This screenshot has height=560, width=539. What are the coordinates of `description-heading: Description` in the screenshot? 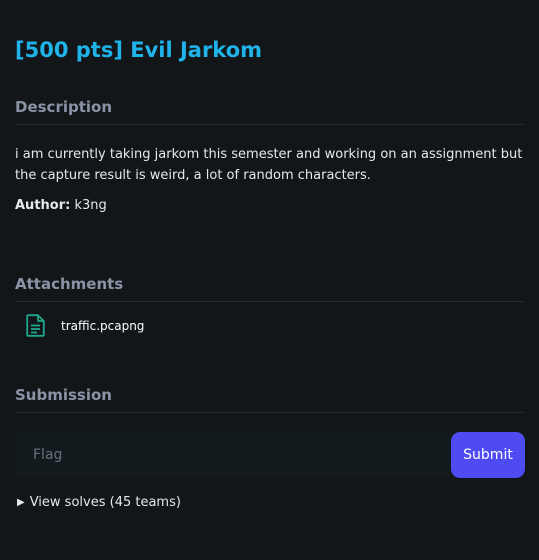 It's located at (269, 111).